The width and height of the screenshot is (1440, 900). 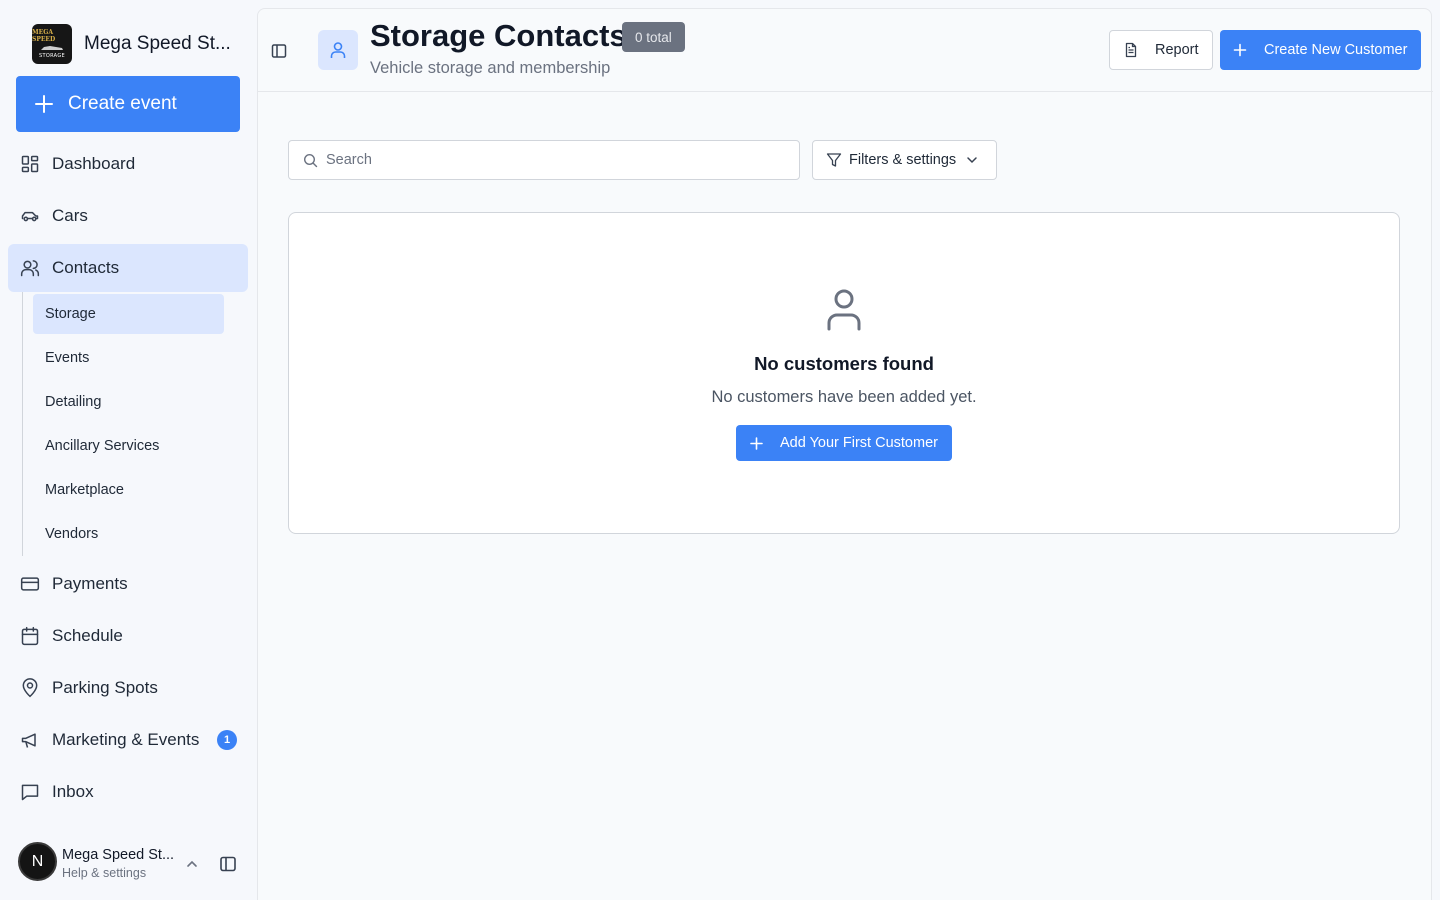 I want to click on calendar-icon, so click(x=30, y=636).